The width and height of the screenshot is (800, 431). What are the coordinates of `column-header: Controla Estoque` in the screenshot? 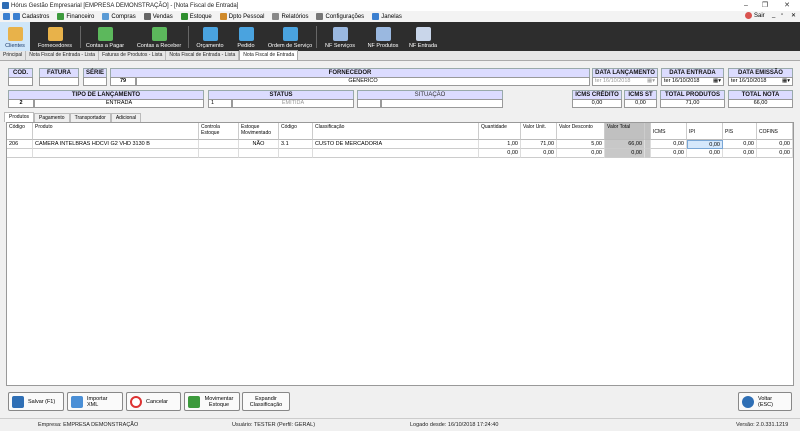 It's located at (219, 131).